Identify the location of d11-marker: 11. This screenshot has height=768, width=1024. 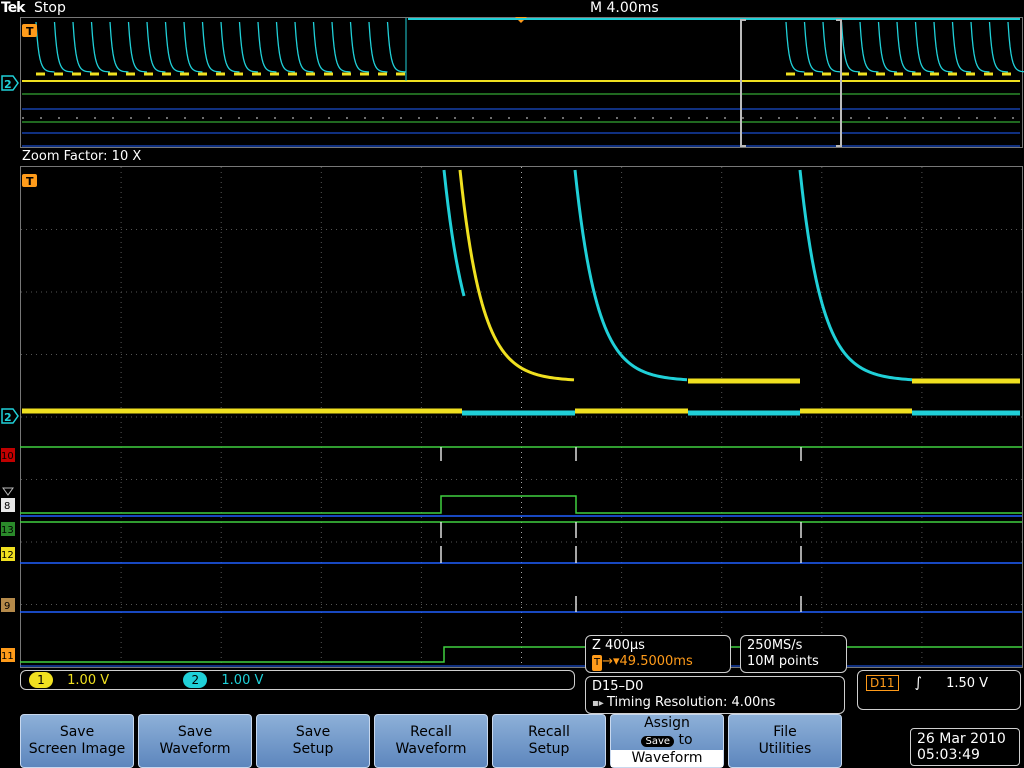
(8, 655).